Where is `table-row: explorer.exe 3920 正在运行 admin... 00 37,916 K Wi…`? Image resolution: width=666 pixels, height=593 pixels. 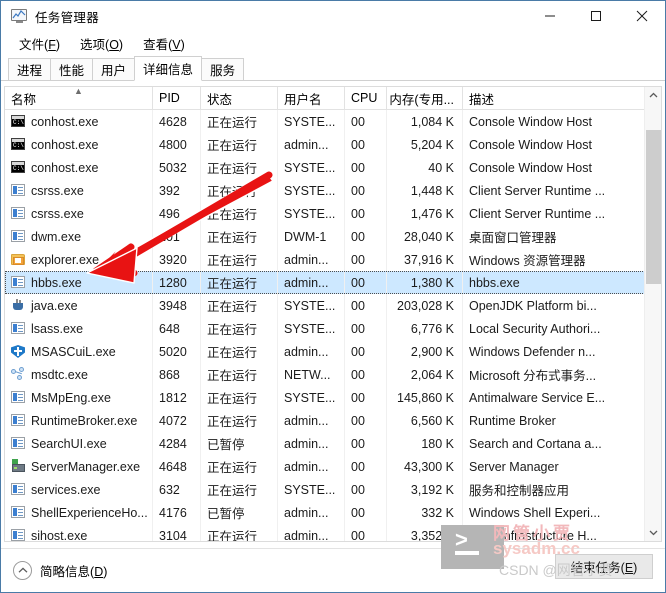
table-row: explorer.exe 3920 正在运行 admin... 00 37,916 K Wi… is located at coordinates (333, 259).